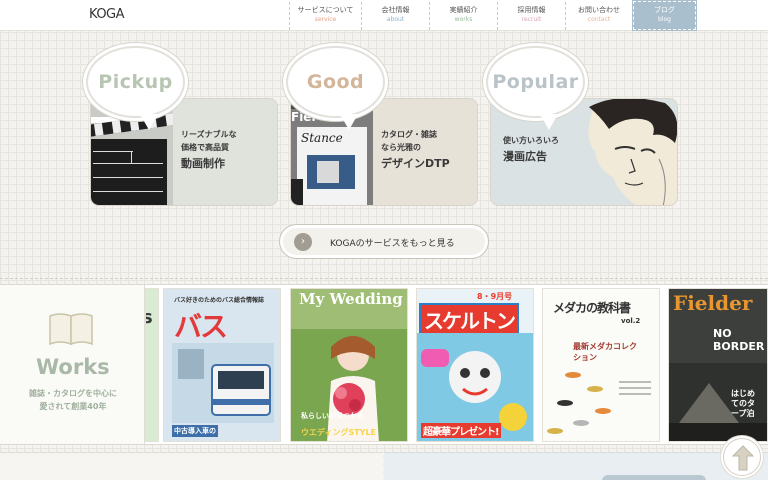 The image size is (768, 480). I want to click on bubble-pickup: Pickup, so click(135, 88).